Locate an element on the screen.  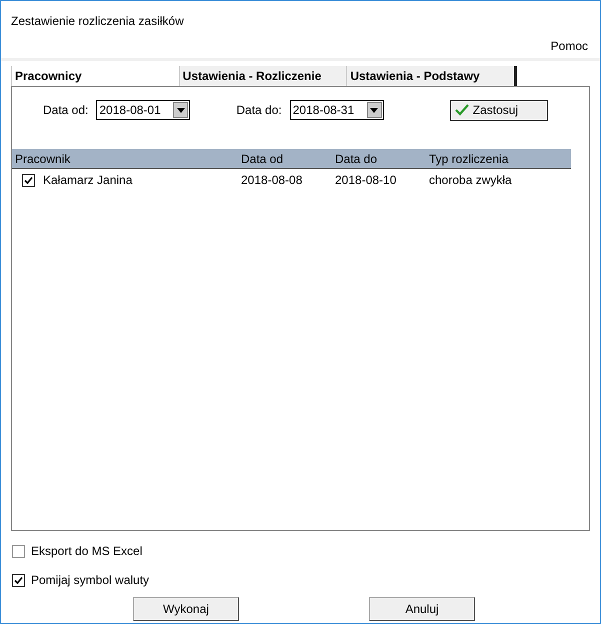
dialog-button: Wykonaj is located at coordinates (186, 609).